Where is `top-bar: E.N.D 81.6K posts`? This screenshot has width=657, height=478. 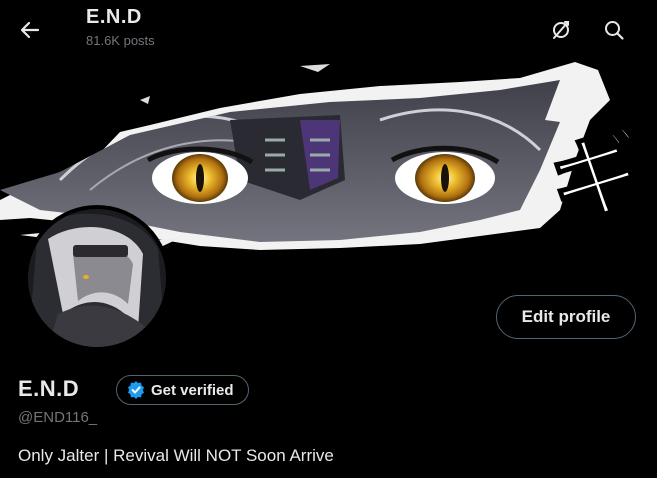 top-bar: E.N.D 81.6K posts is located at coordinates (328, 30).